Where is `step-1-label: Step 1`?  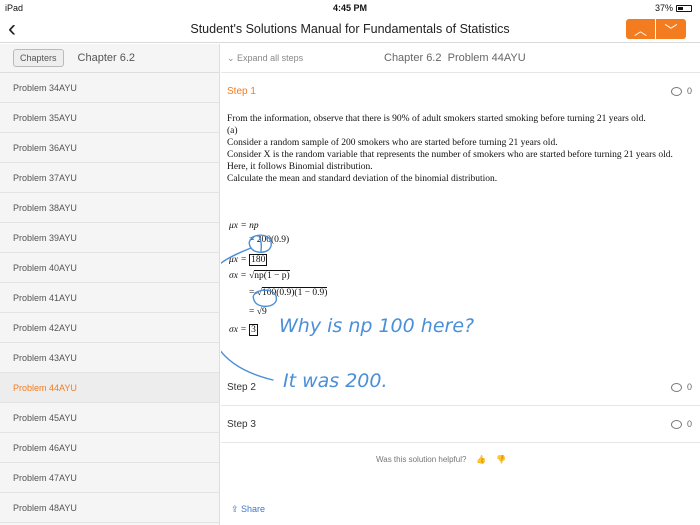 step-1-label: Step 1 is located at coordinates (241, 91).